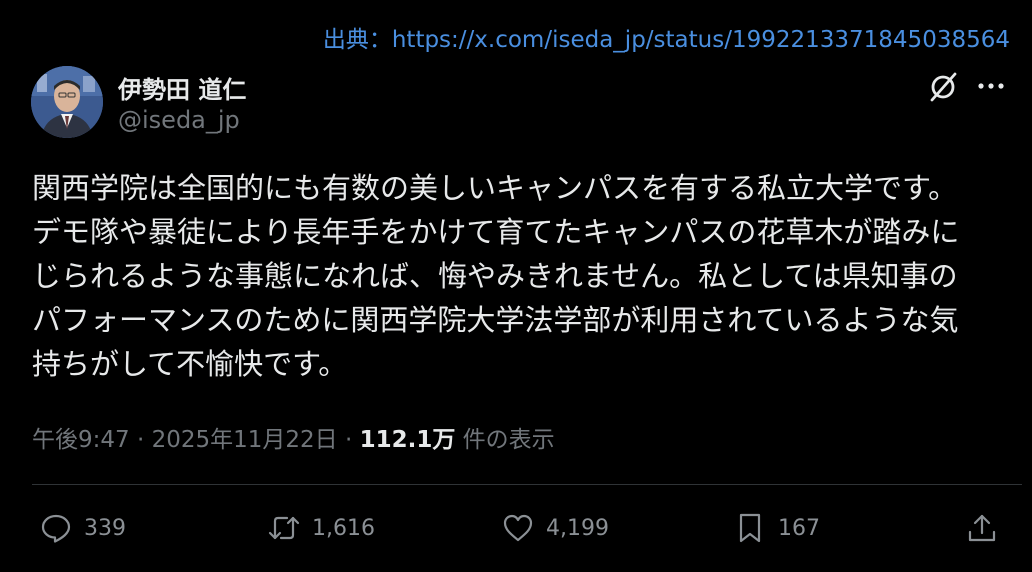 Image resolution: width=1032 pixels, height=572 pixels. What do you see at coordinates (799, 528) in the screenshot?
I see `bookmark-count: 167` at bounding box center [799, 528].